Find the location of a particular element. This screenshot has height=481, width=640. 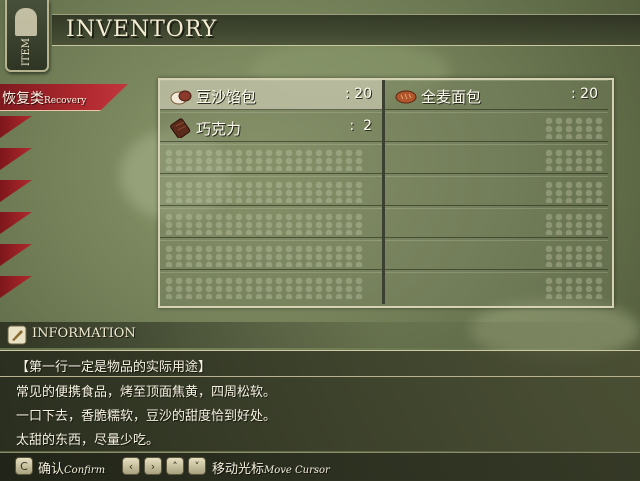

item-slot-wholewheat-bread: 全麦面包 : 20 is located at coordinates (496, 95).